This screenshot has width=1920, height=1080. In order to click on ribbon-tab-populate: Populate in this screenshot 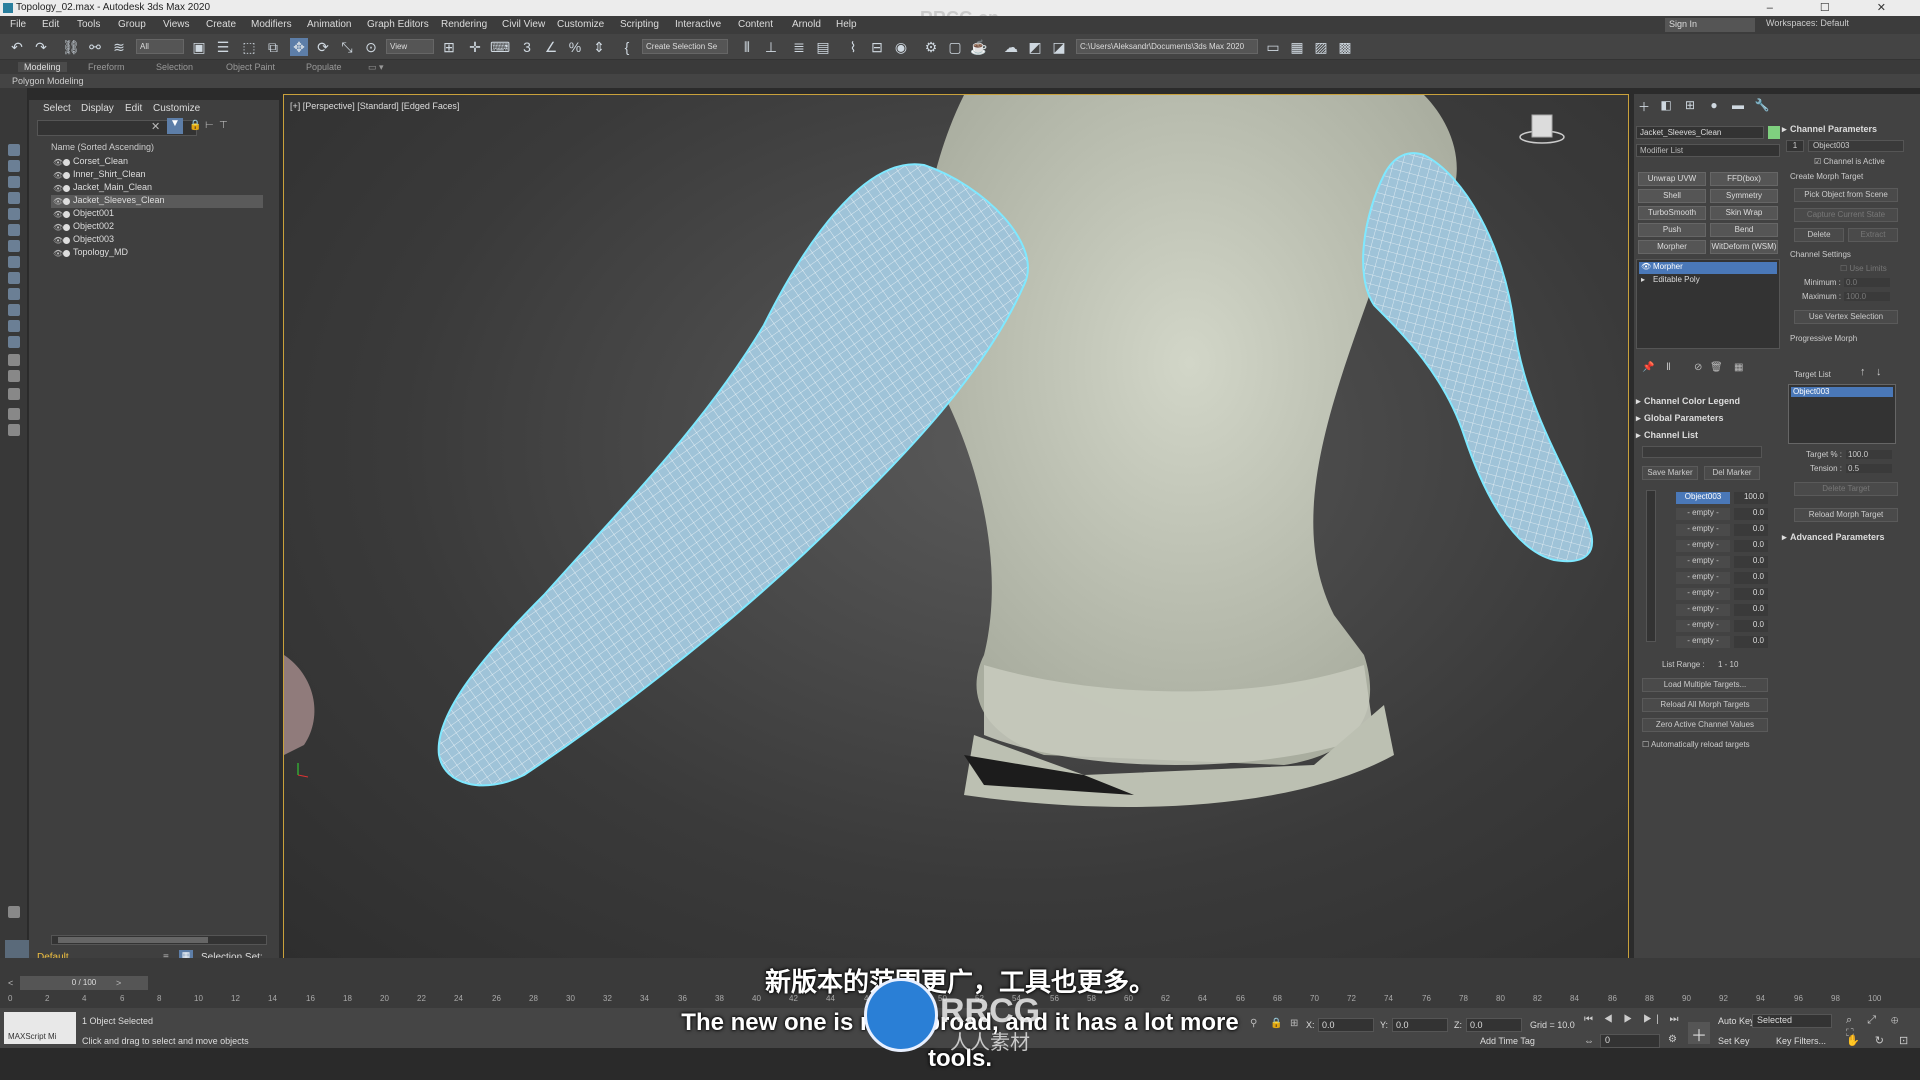, I will do `click(324, 67)`.